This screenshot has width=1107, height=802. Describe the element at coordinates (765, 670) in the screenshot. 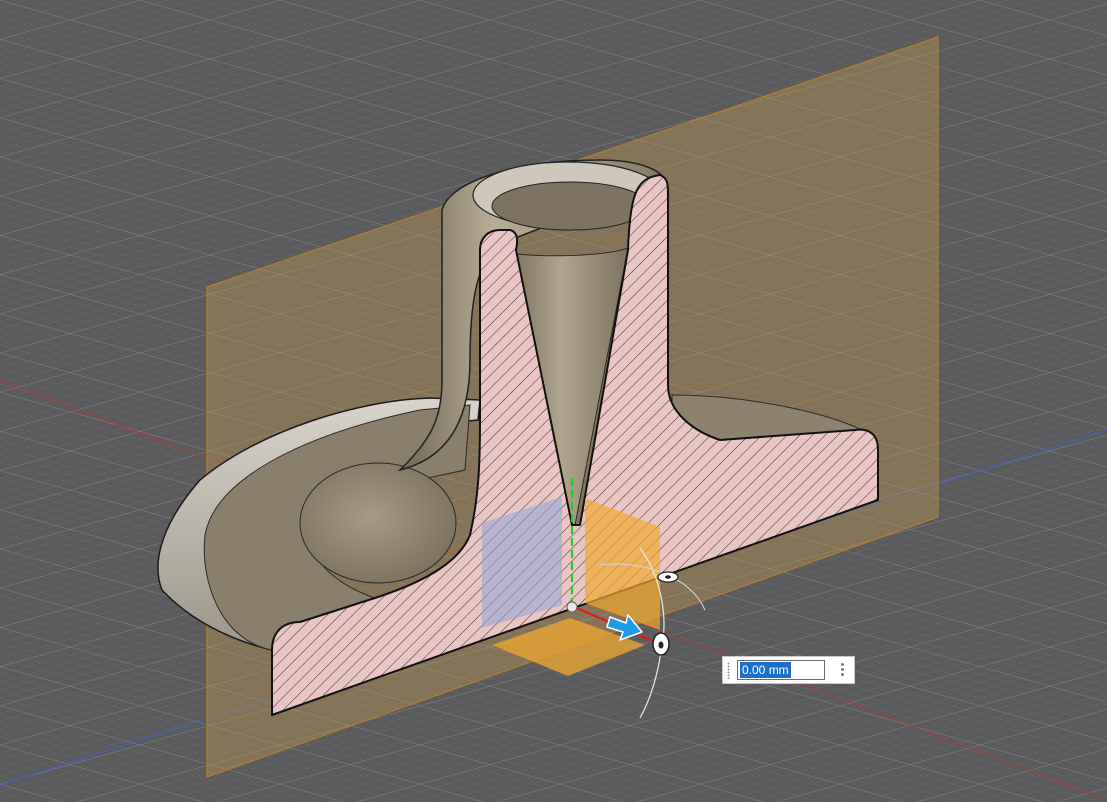

I see `distance-value: 0.00 mm` at that location.